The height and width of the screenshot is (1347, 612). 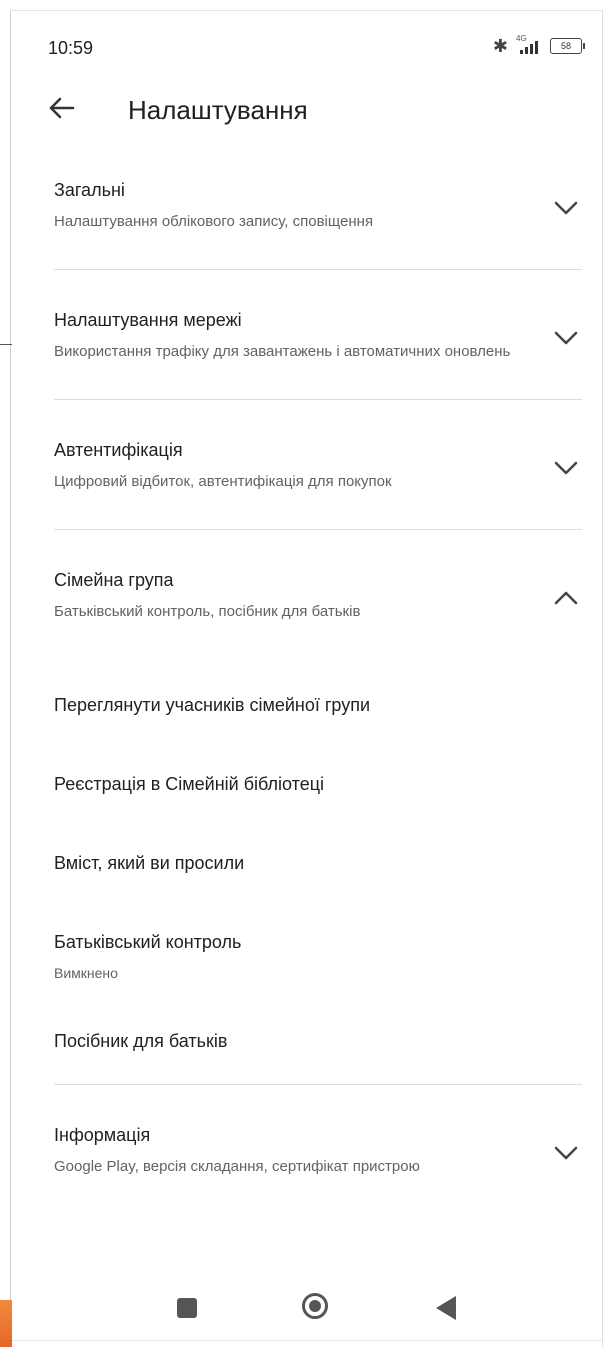 I want to click on family-item-view-members: Переглянути учасників сімейної групи, so click(x=306, y=705).